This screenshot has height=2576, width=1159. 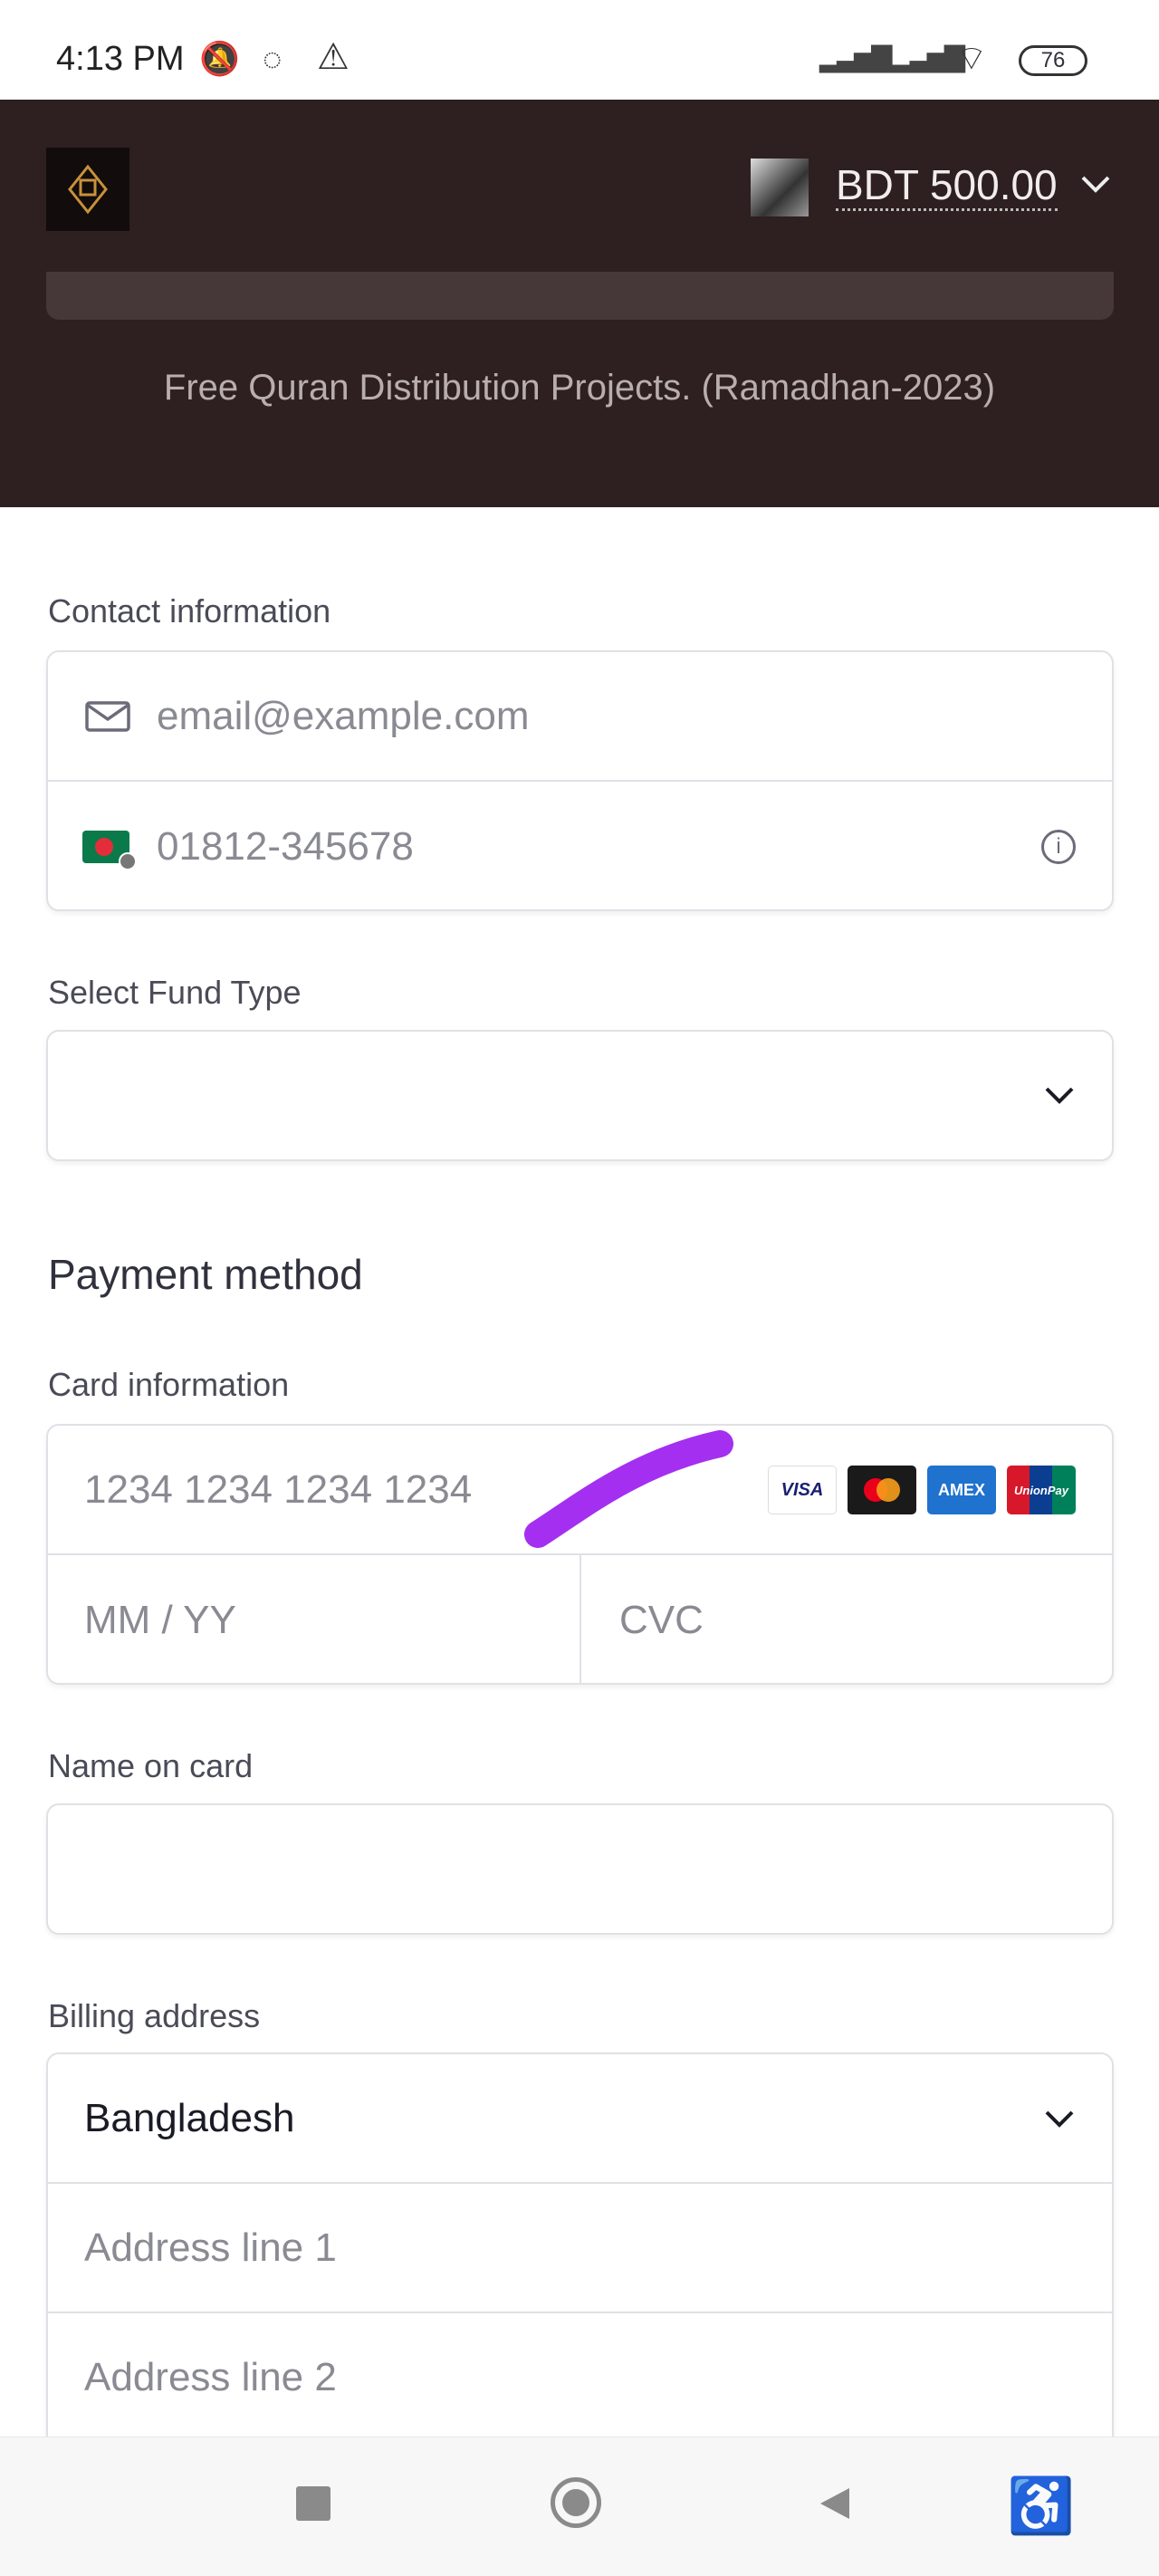 What do you see at coordinates (580, 296) in the screenshot?
I see `summary-bar` at bounding box center [580, 296].